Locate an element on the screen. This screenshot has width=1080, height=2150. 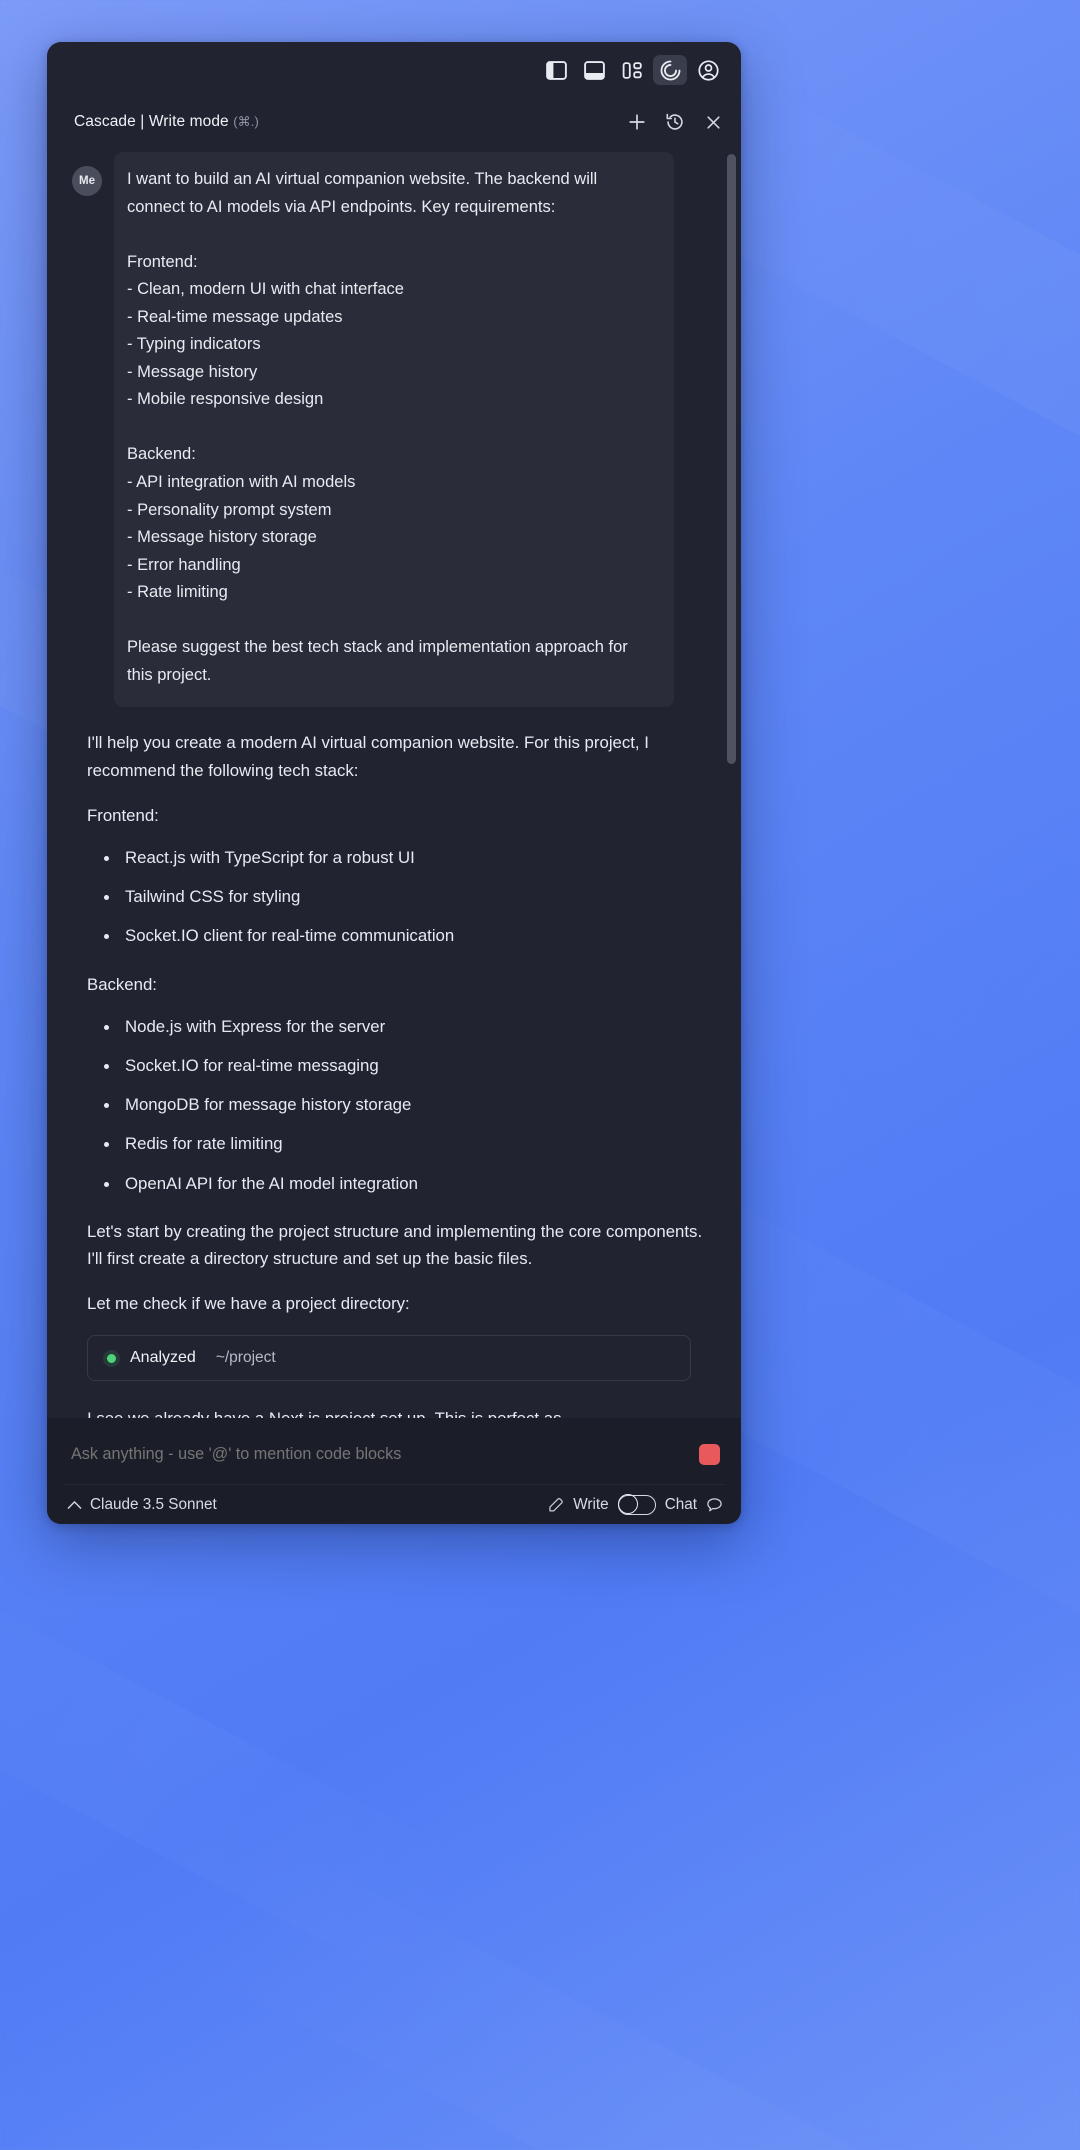
stop-generation-button is located at coordinates (709, 1454).